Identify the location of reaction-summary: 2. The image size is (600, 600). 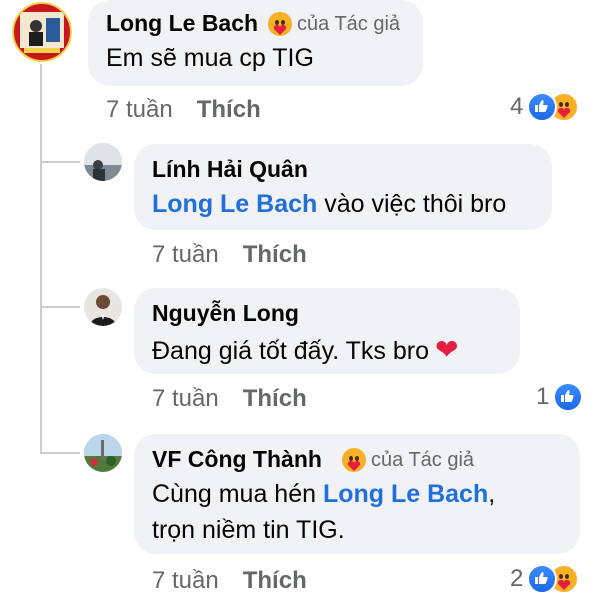
(545, 579).